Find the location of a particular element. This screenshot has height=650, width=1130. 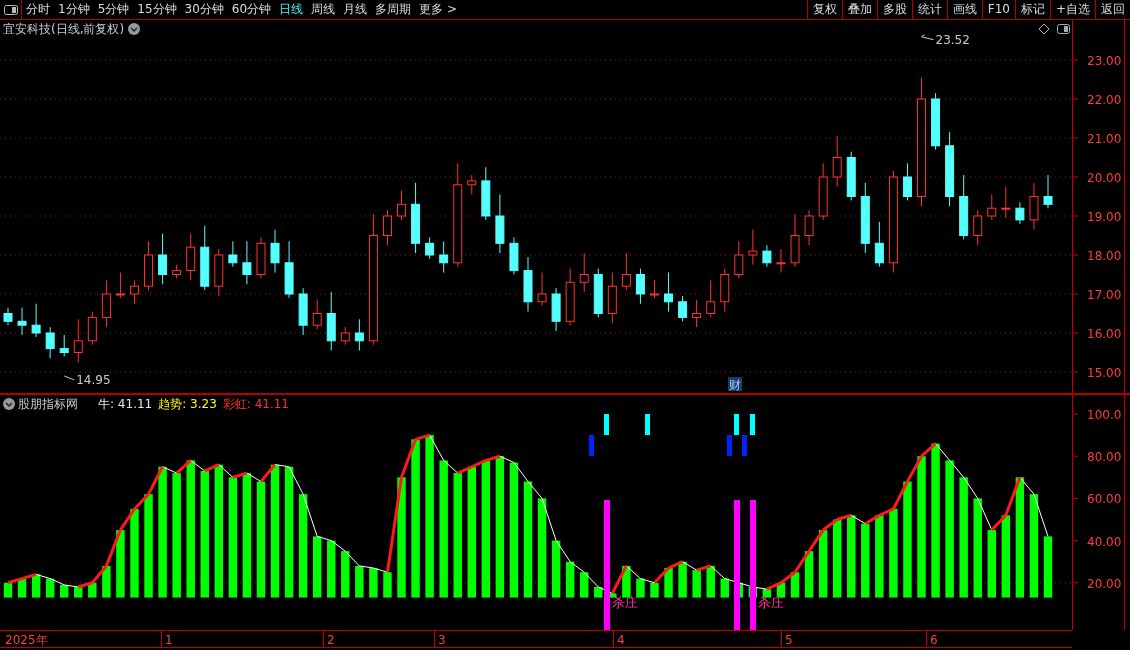

low-price-label: 14.95 is located at coordinates (93, 379).